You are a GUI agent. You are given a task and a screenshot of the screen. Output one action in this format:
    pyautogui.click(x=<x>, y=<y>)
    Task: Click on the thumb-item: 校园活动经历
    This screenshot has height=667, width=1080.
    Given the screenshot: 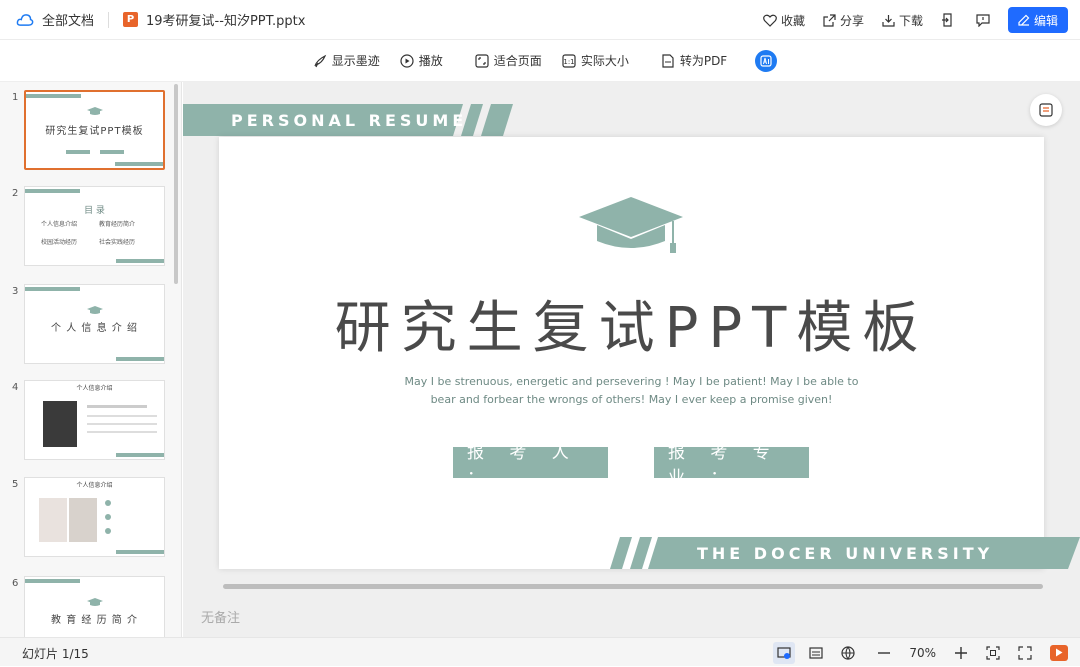 What is the action you would take?
    pyautogui.click(x=59, y=242)
    